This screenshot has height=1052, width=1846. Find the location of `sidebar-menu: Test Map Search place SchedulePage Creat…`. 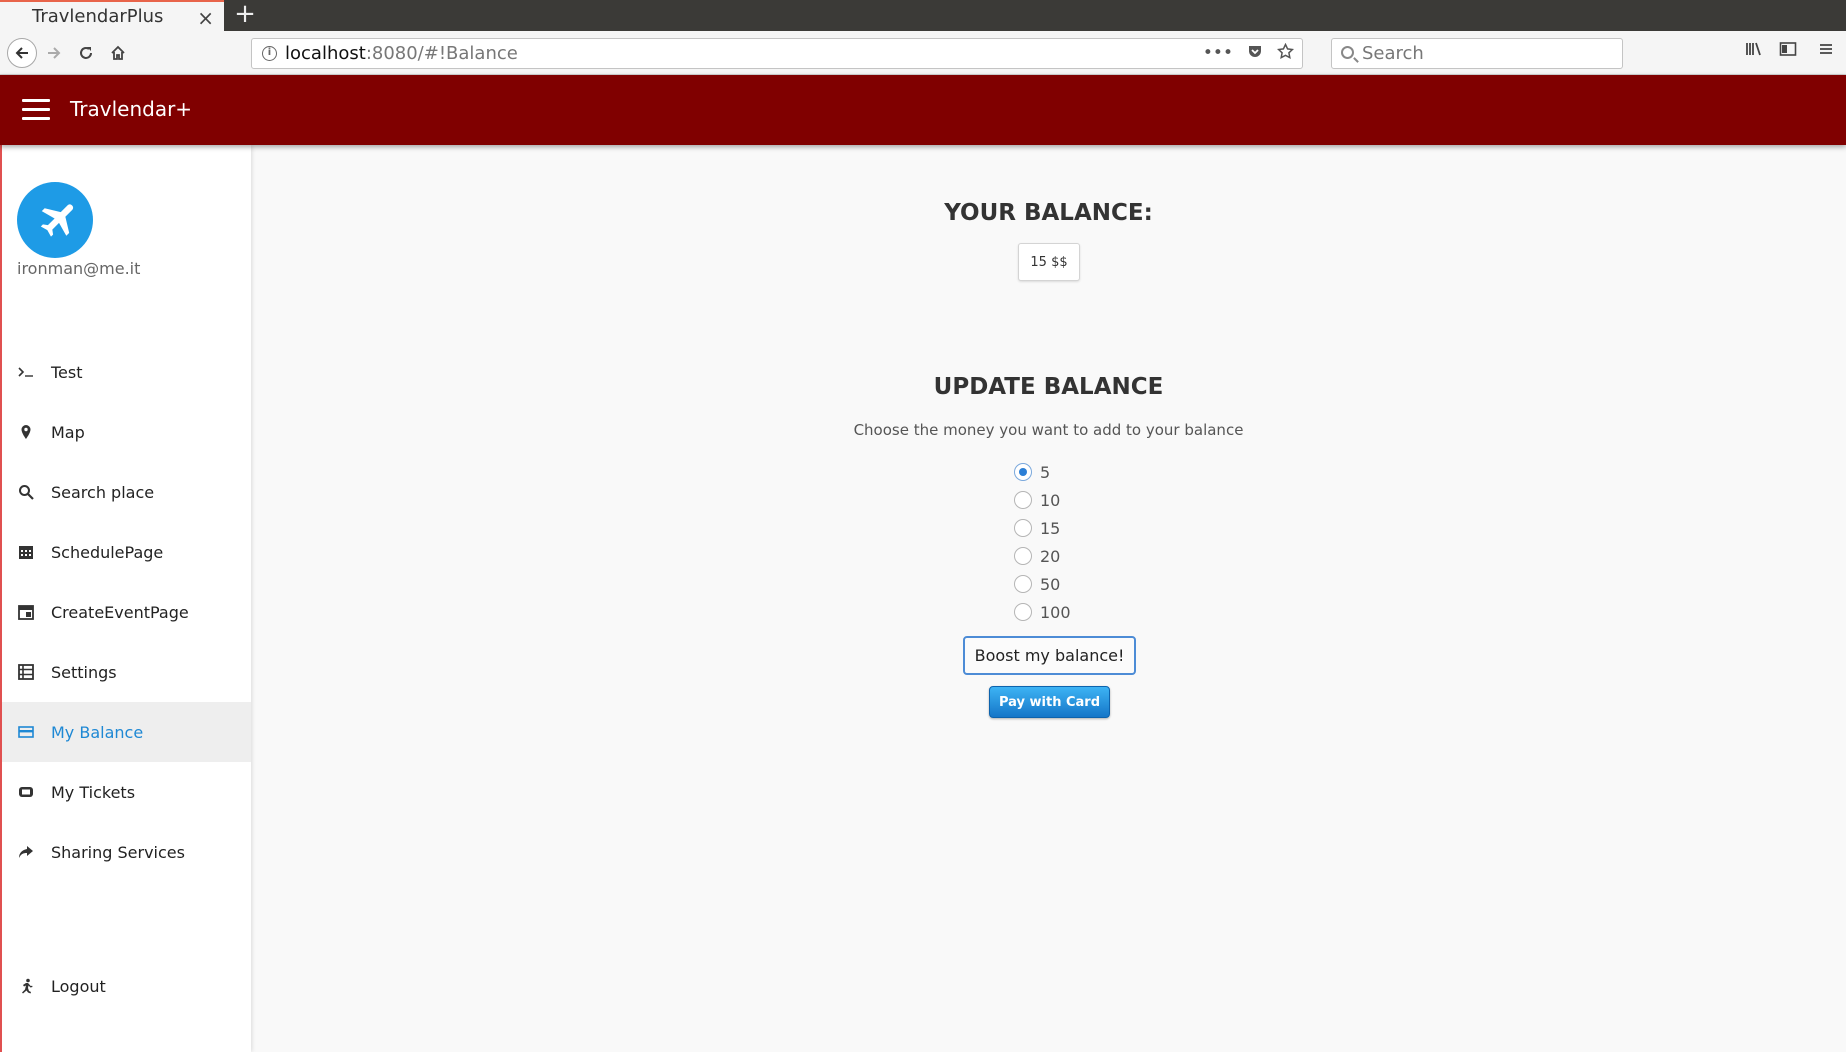

sidebar-menu: Test Map Search place SchedulePage Creat… is located at coordinates (126, 612).